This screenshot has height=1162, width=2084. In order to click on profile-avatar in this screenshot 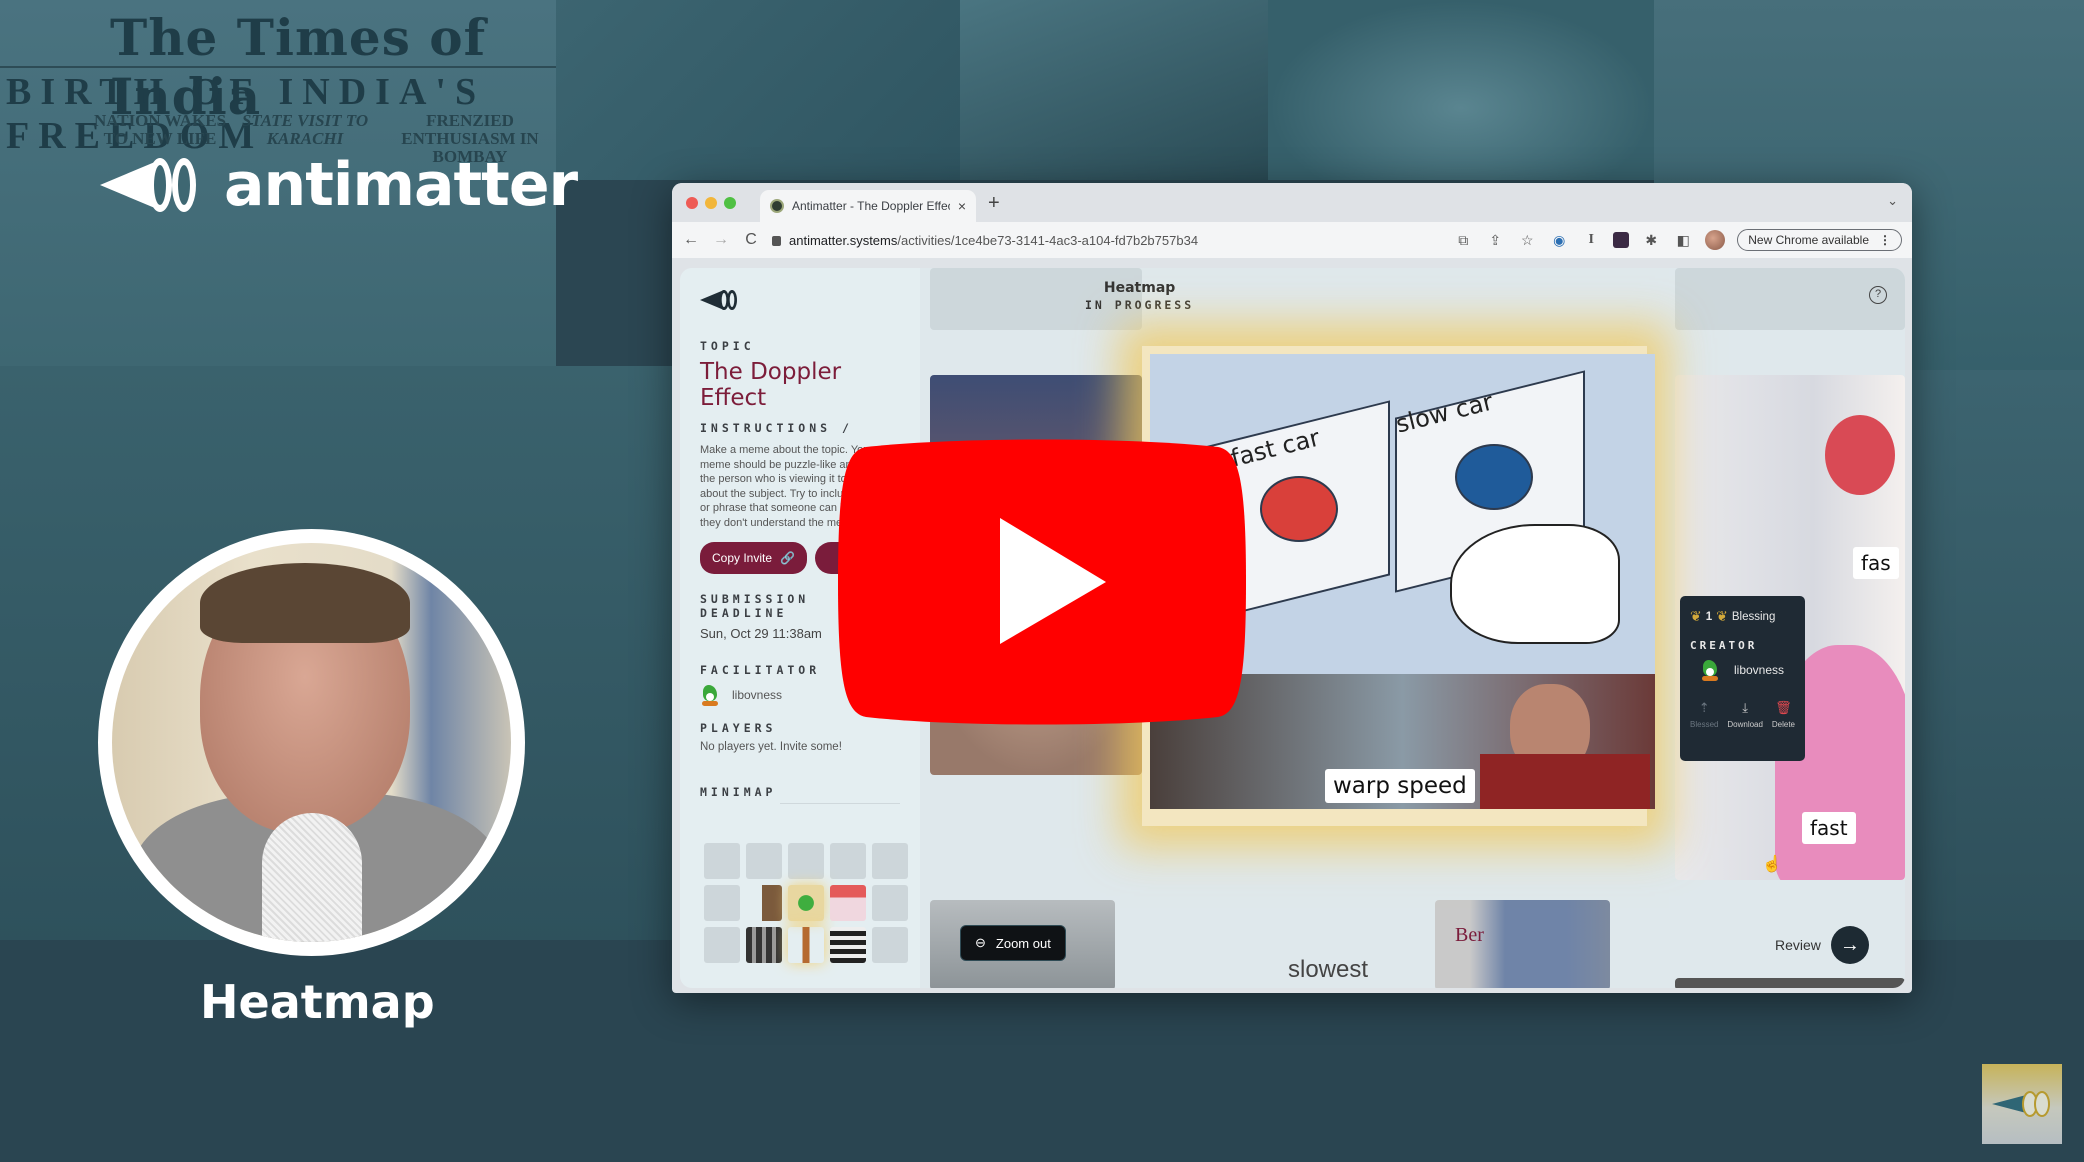, I will do `click(1715, 240)`.